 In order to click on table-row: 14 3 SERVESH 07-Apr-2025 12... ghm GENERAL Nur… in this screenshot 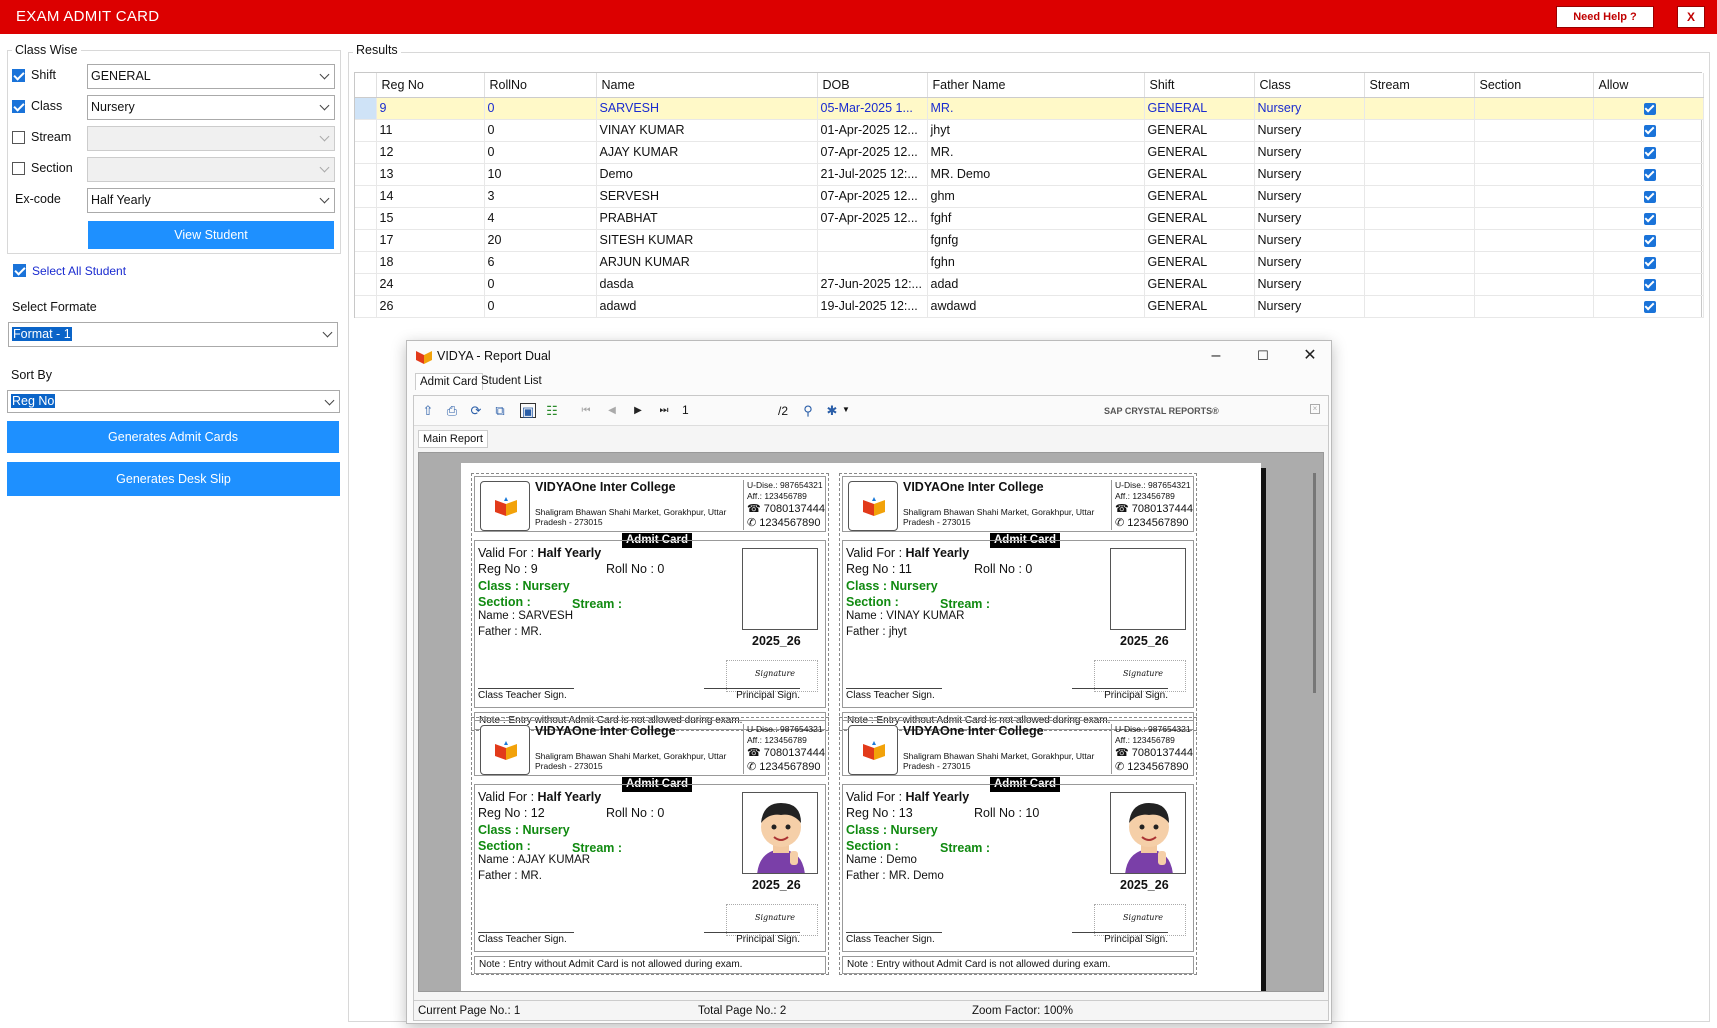, I will do `click(1029, 196)`.